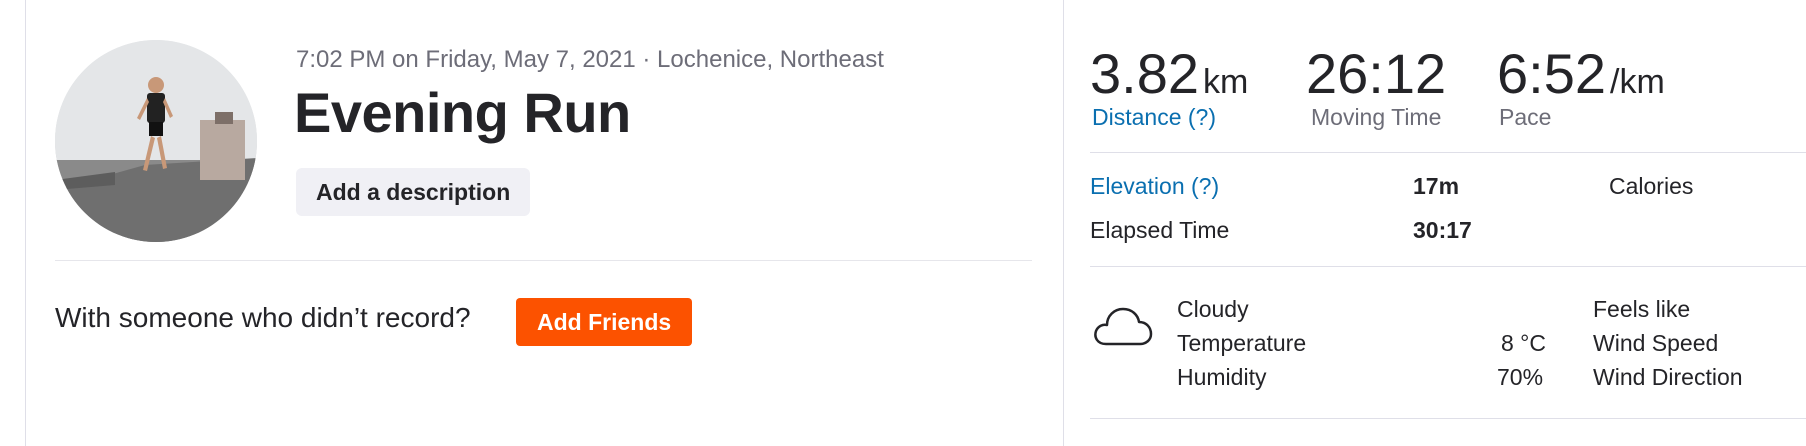 The width and height of the screenshot is (1806, 446). Describe the element at coordinates (1442, 230) in the screenshot. I see `elapsed-time-value: 30:17` at that location.